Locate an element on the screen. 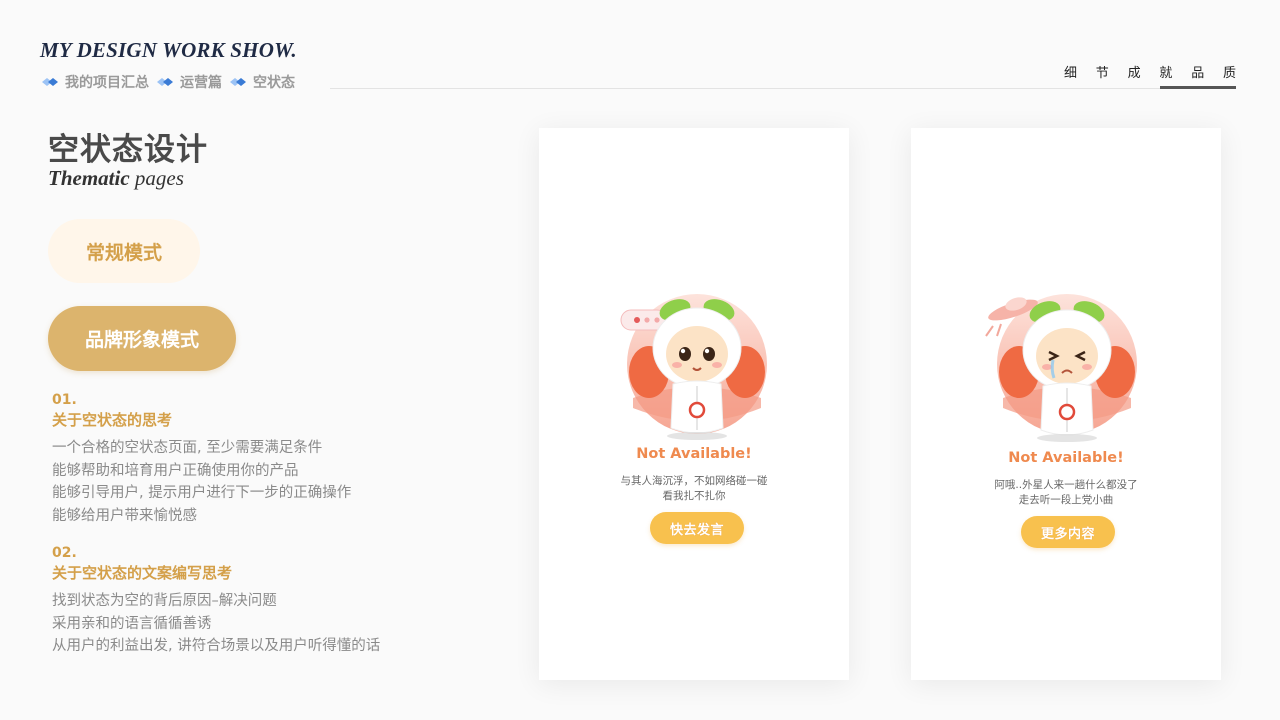  breadcrumb-item-projects: 我的项目汇总 is located at coordinates (95, 82).